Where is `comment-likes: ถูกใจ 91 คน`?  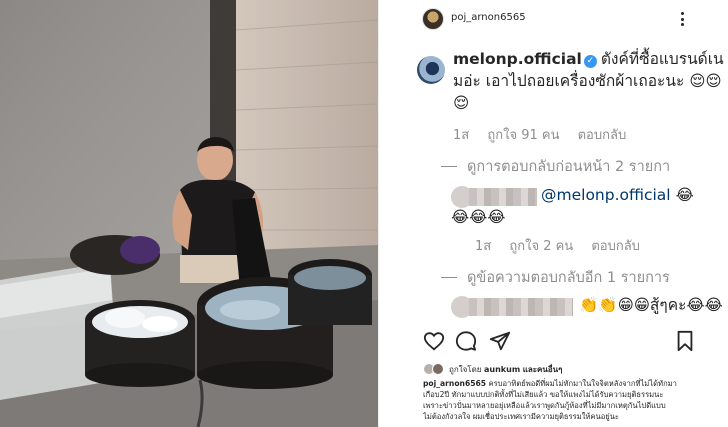 comment-likes: ถูกใจ 91 คน is located at coordinates (523, 135).